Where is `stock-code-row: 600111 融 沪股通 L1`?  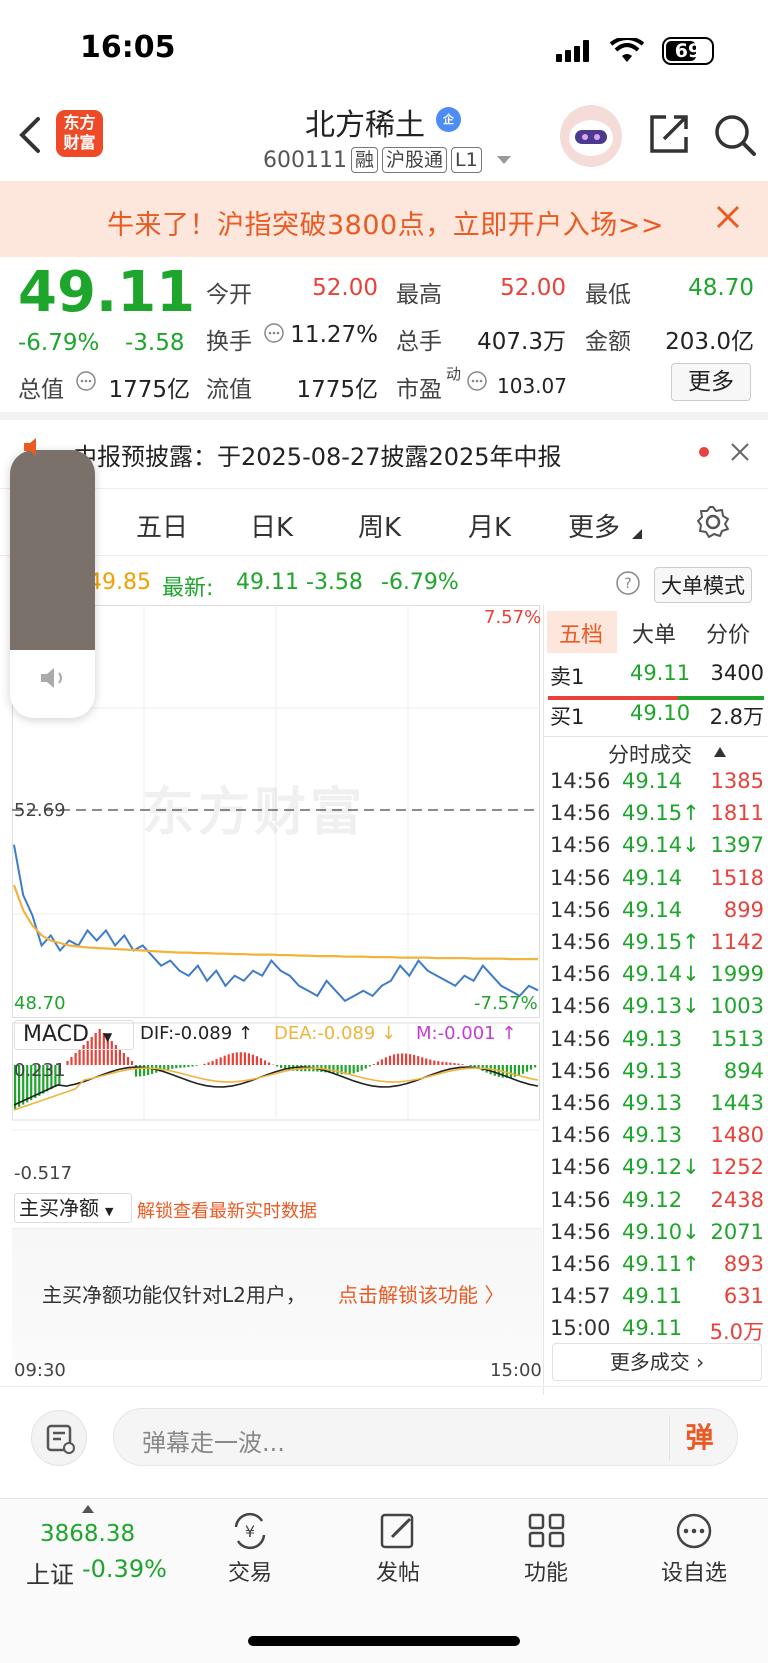
stock-code-row: 600111 融 沪股通 L1 is located at coordinates (387, 160).